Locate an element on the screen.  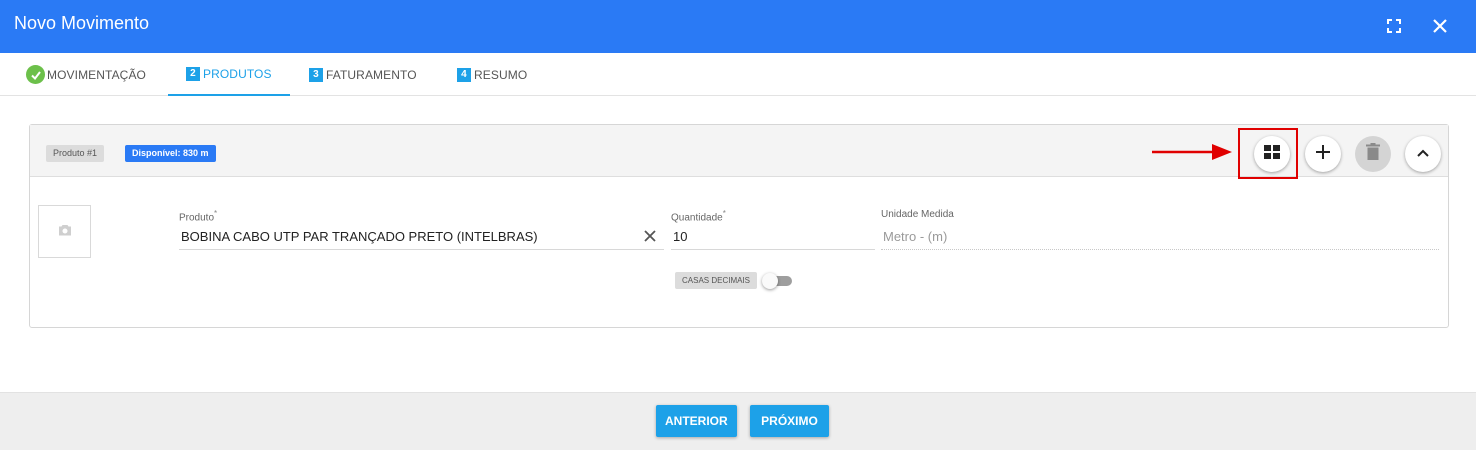
trash-icon is located at coordinates (1373, 154).